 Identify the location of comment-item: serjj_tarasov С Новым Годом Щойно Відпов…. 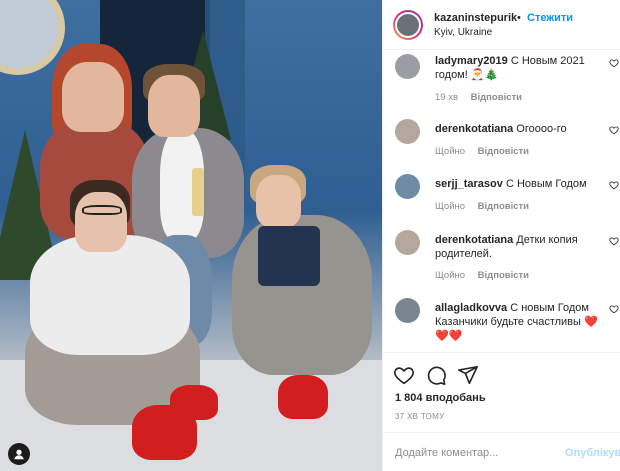
(501, 196).